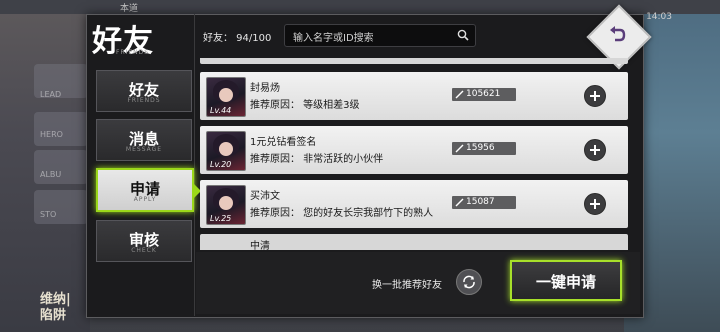  Describe the element at coordinates (265, 196) in the screenshot. I see `player-name: 买沛文` at that location.